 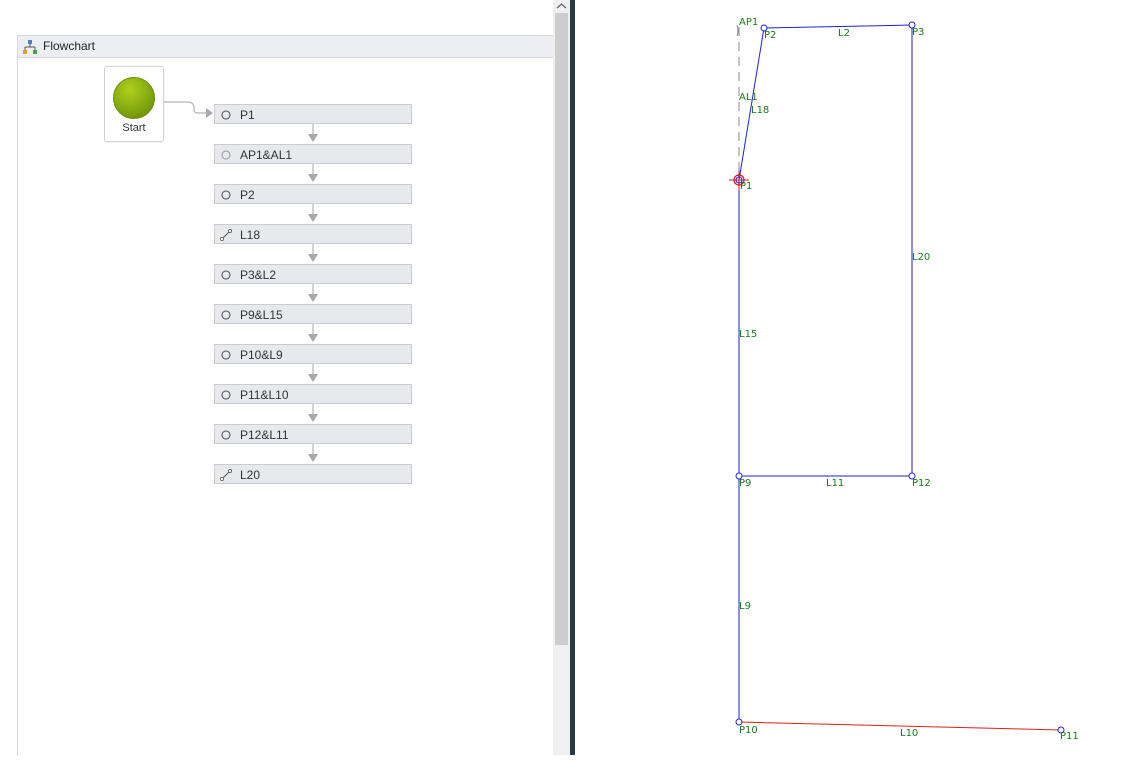 What do you see at coordinates (745, 483) in the screenshot?
I see `label-p9: P9` at bounding box center [745, 483].